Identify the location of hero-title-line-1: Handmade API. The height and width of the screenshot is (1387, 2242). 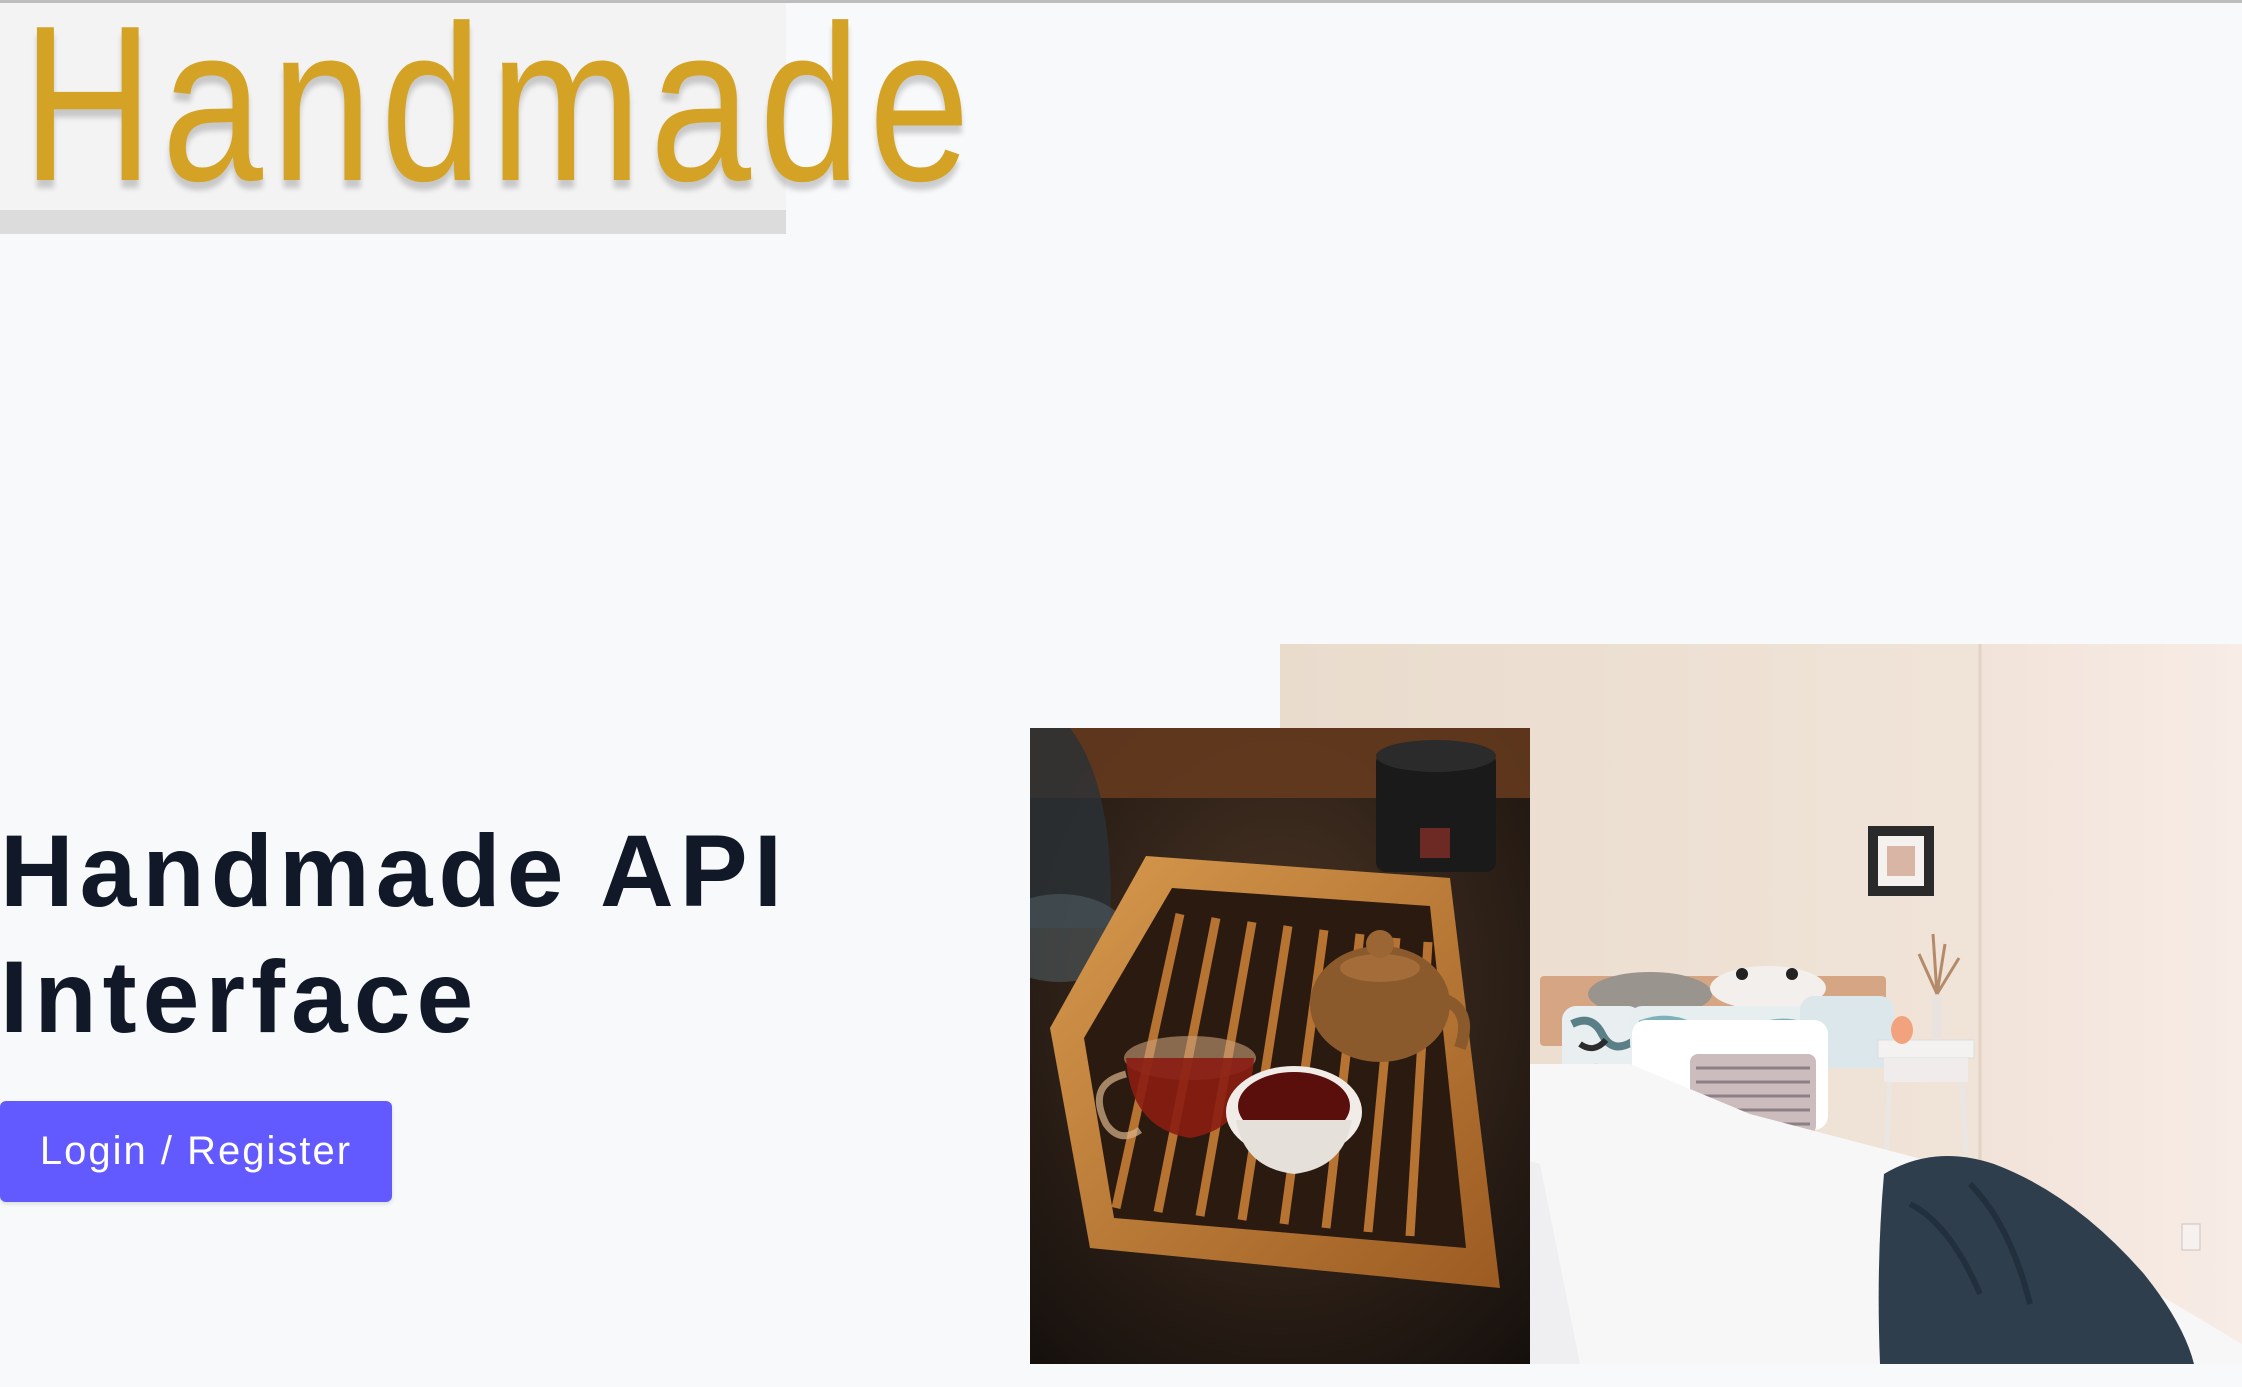
(394, 871).